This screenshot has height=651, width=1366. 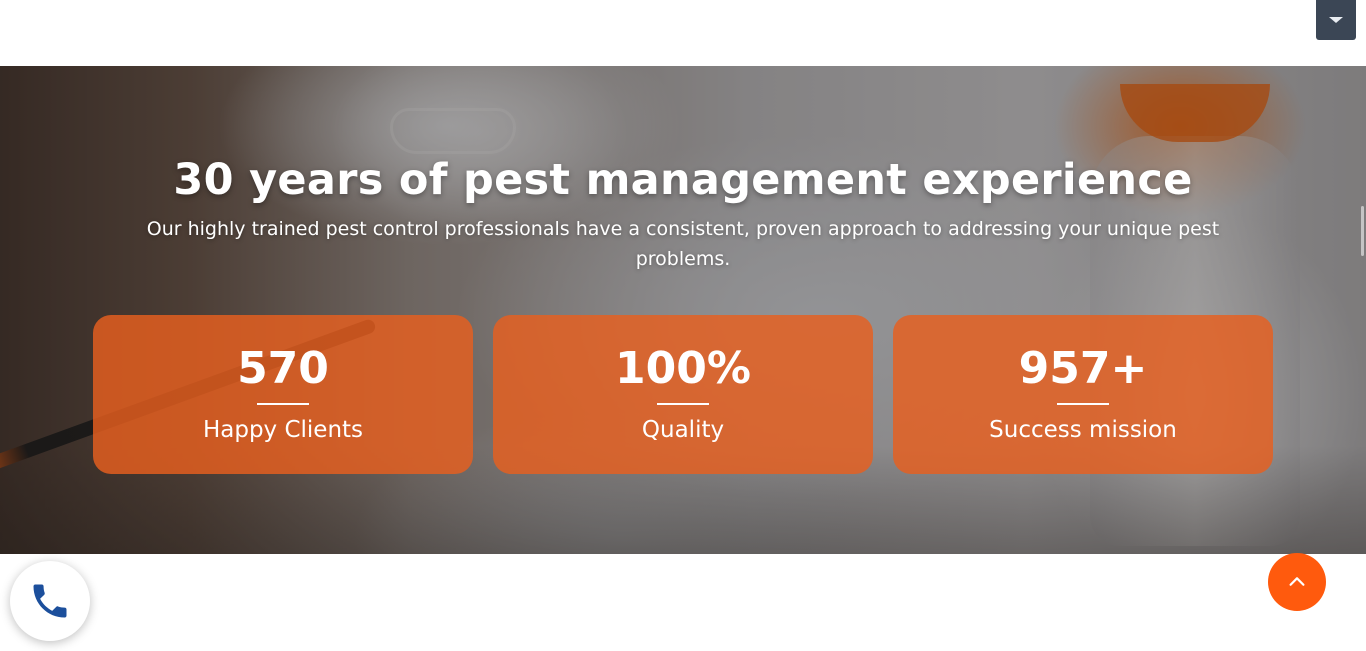 I want to click on stat-card-success-mission: 957+ Success mission, so click(x=1083, y=394).